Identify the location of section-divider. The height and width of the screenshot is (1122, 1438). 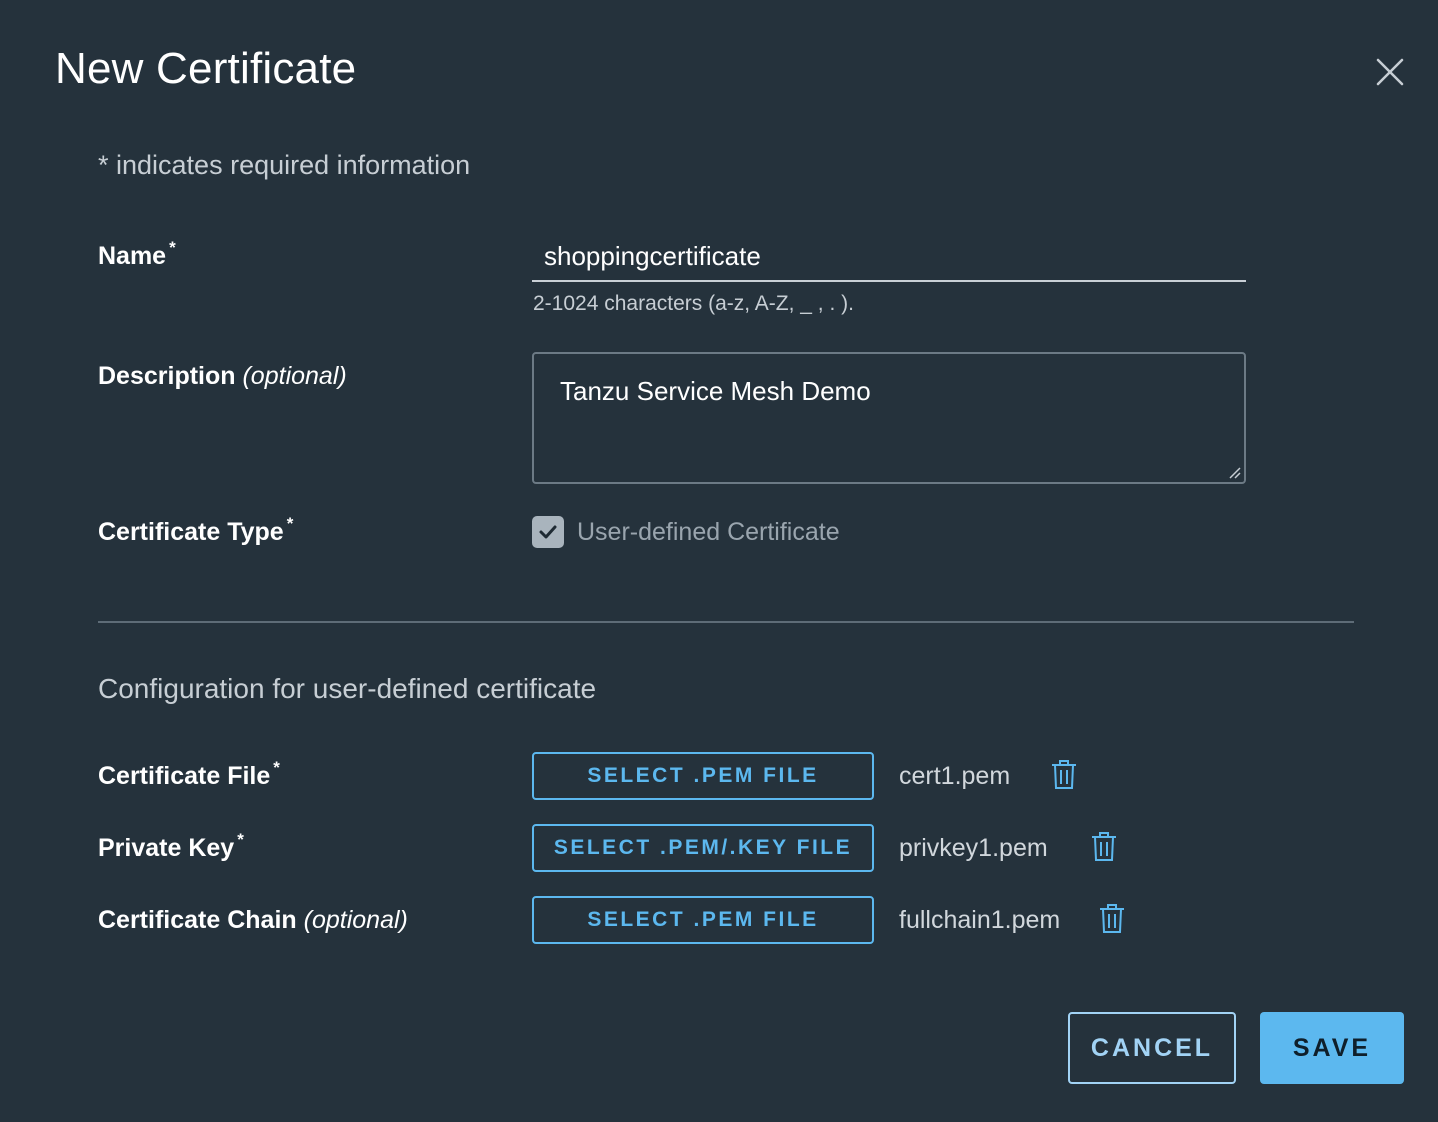
(726, 622).